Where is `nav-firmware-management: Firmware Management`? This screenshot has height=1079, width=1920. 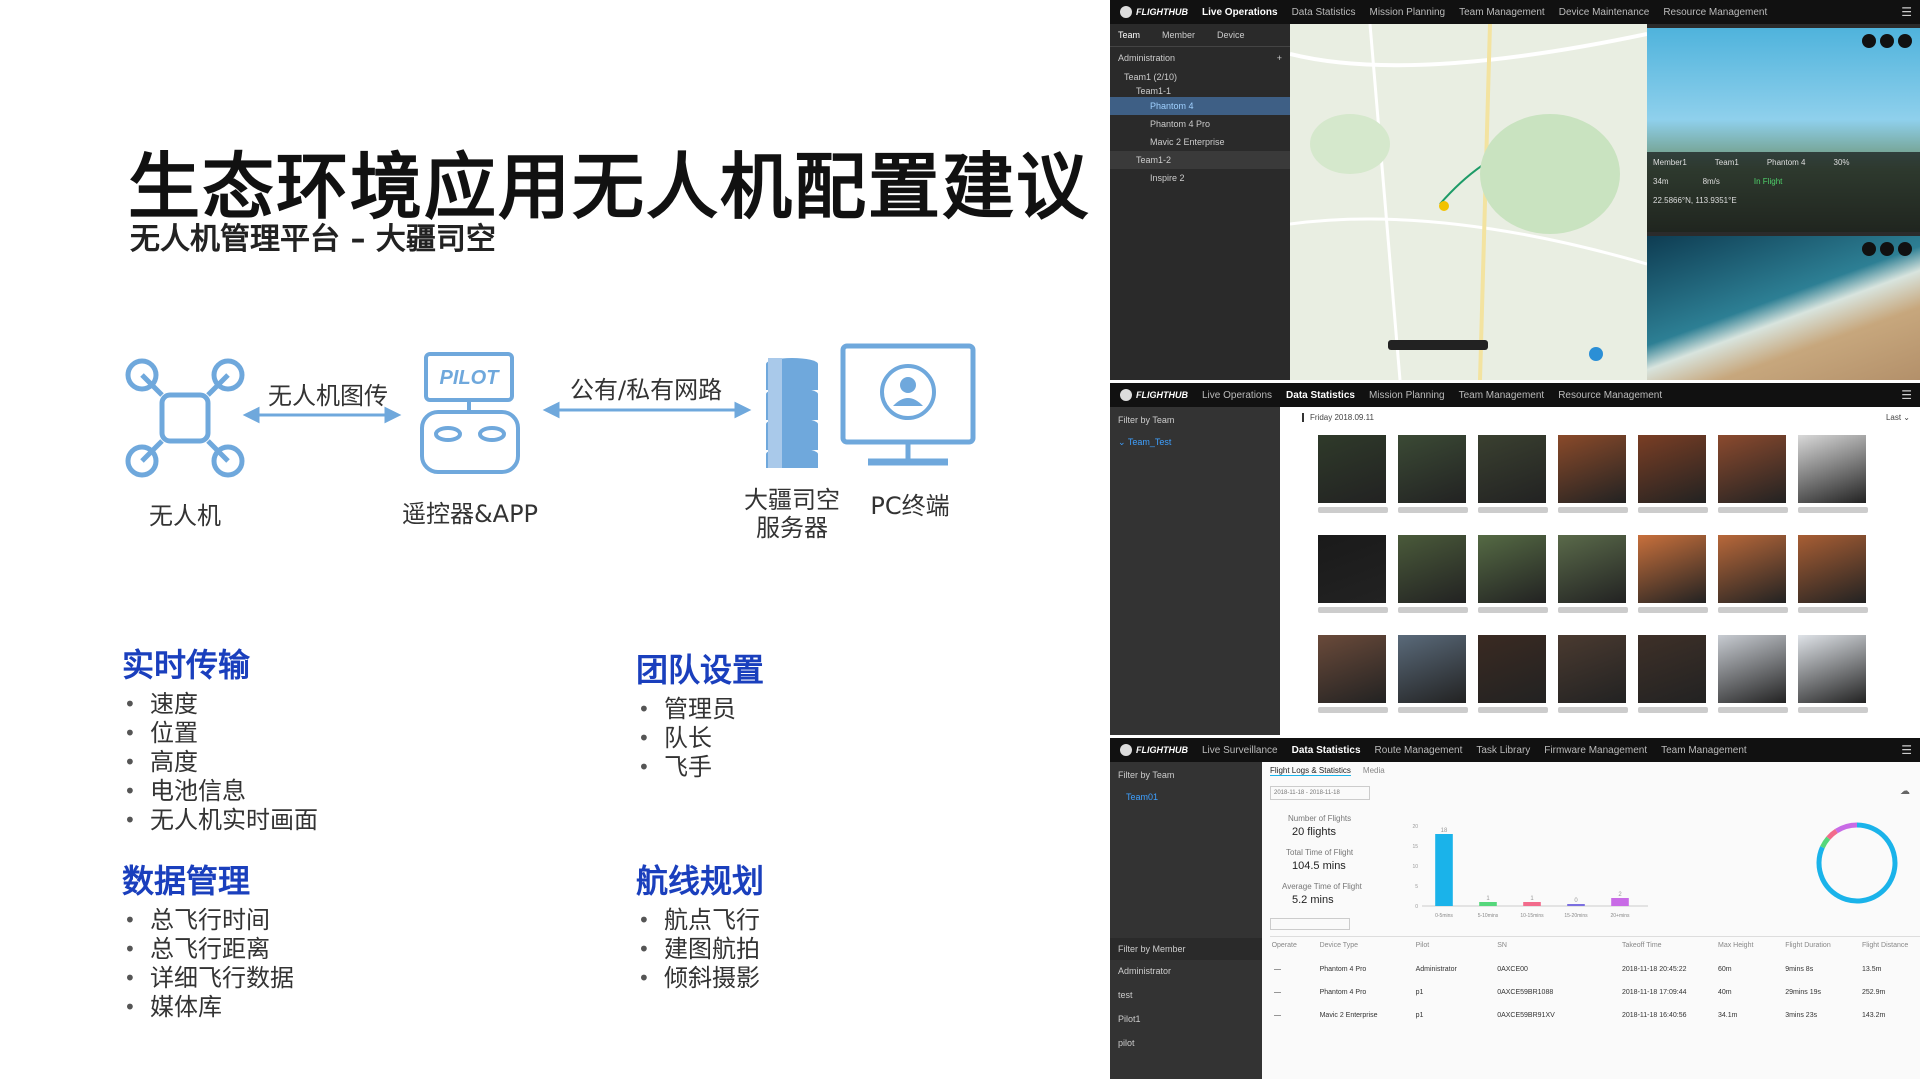
nav-firmware-management: Firmware Management is located at coordinates (1595, 750).